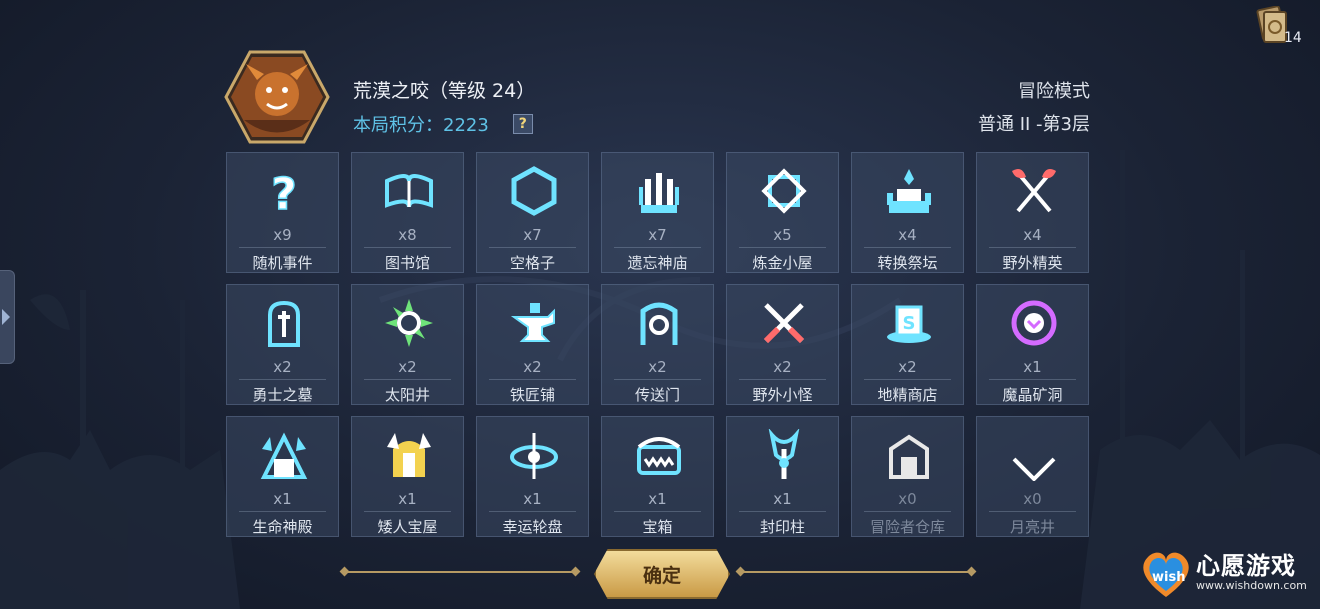  I want to click on map-event-tile: x0 月亮井, so click(1032, 476).